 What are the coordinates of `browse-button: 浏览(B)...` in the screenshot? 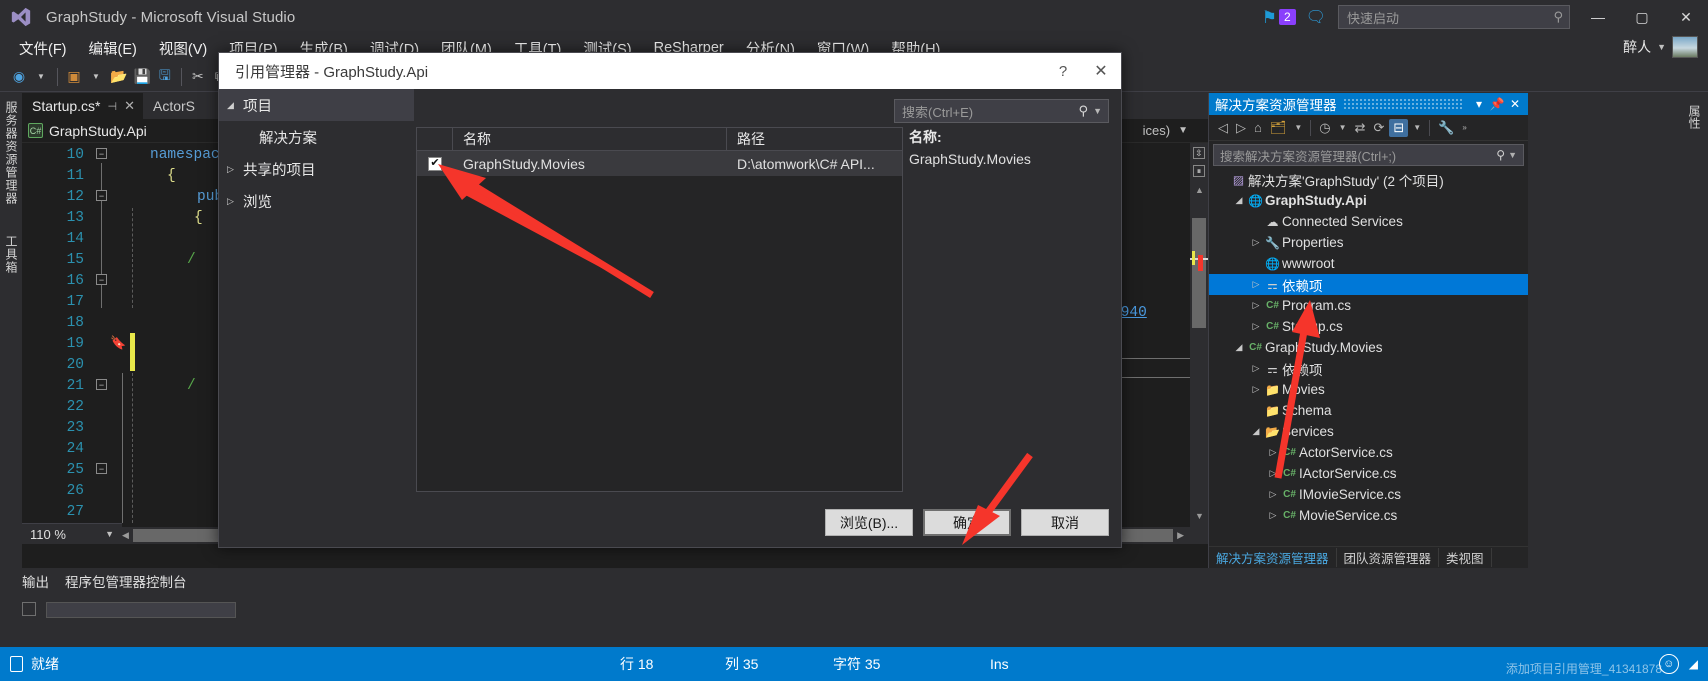 It's located at (869, 522).